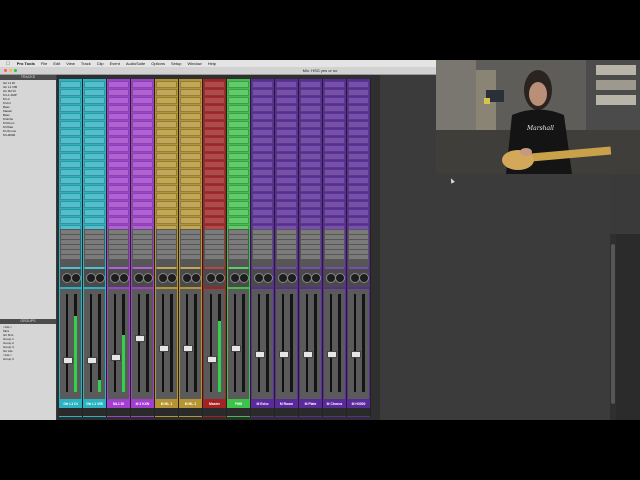 This screenshot has height=480, width=640. What do you see at coordinates (176, 63) in the screenshot?
I see `menu-setup: Setup` at bounding box center [176, 63].